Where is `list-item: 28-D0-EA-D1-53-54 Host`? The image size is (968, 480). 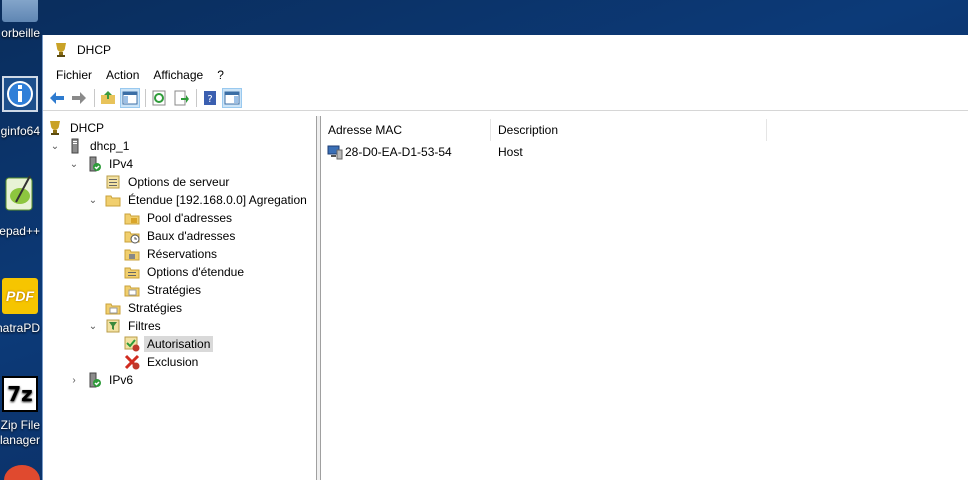 list-item: 28-D0-EA-D1-53-54 Host is located at coordinates (551, 152).